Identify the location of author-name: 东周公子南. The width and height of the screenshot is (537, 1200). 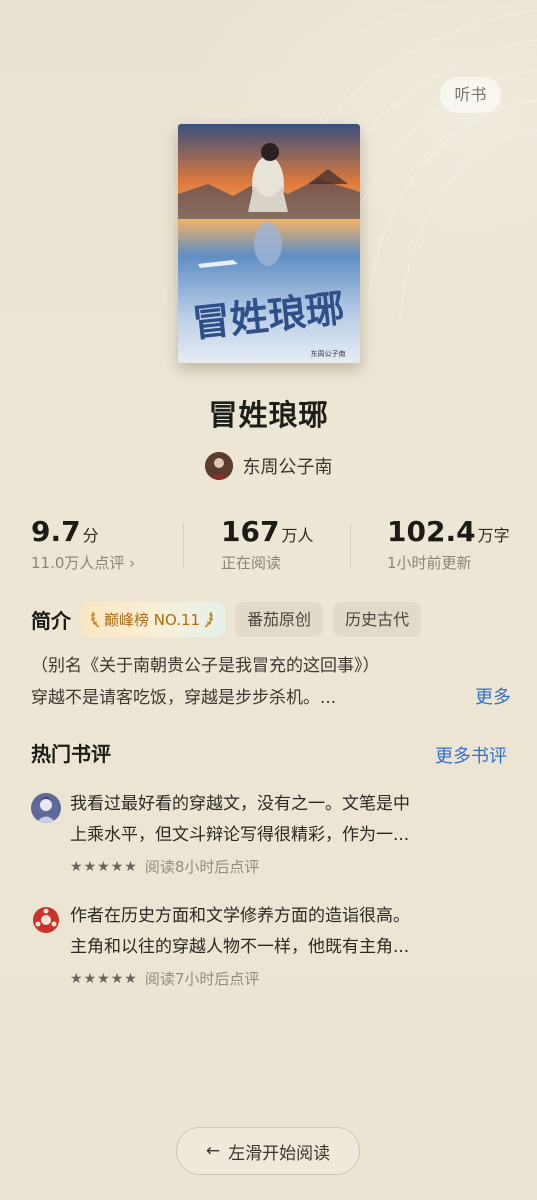
(288, 466).